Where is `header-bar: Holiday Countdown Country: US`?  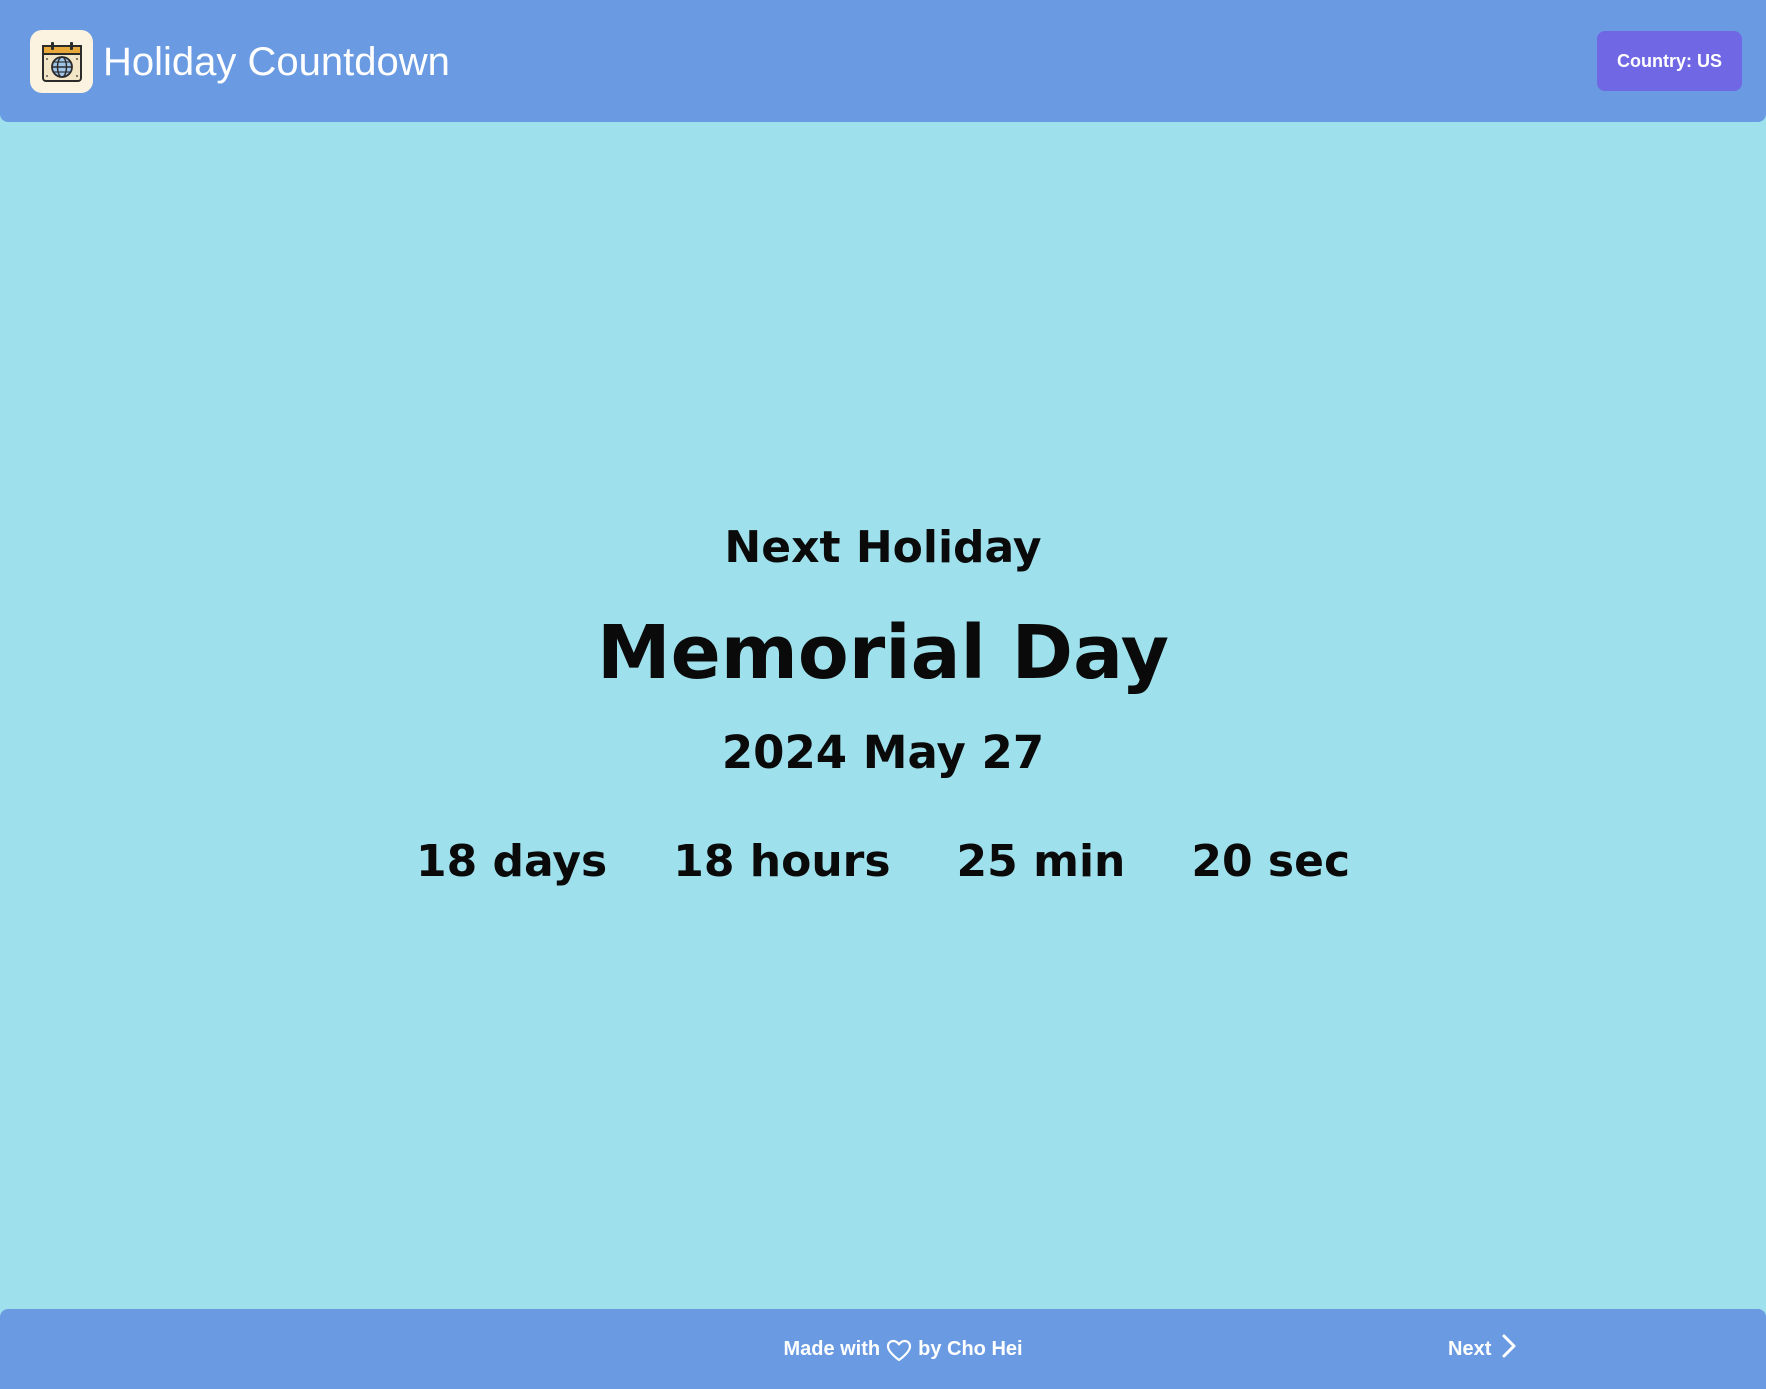 header-bar: Holiday Countdown Country: US is located at coordinates (883, 61).